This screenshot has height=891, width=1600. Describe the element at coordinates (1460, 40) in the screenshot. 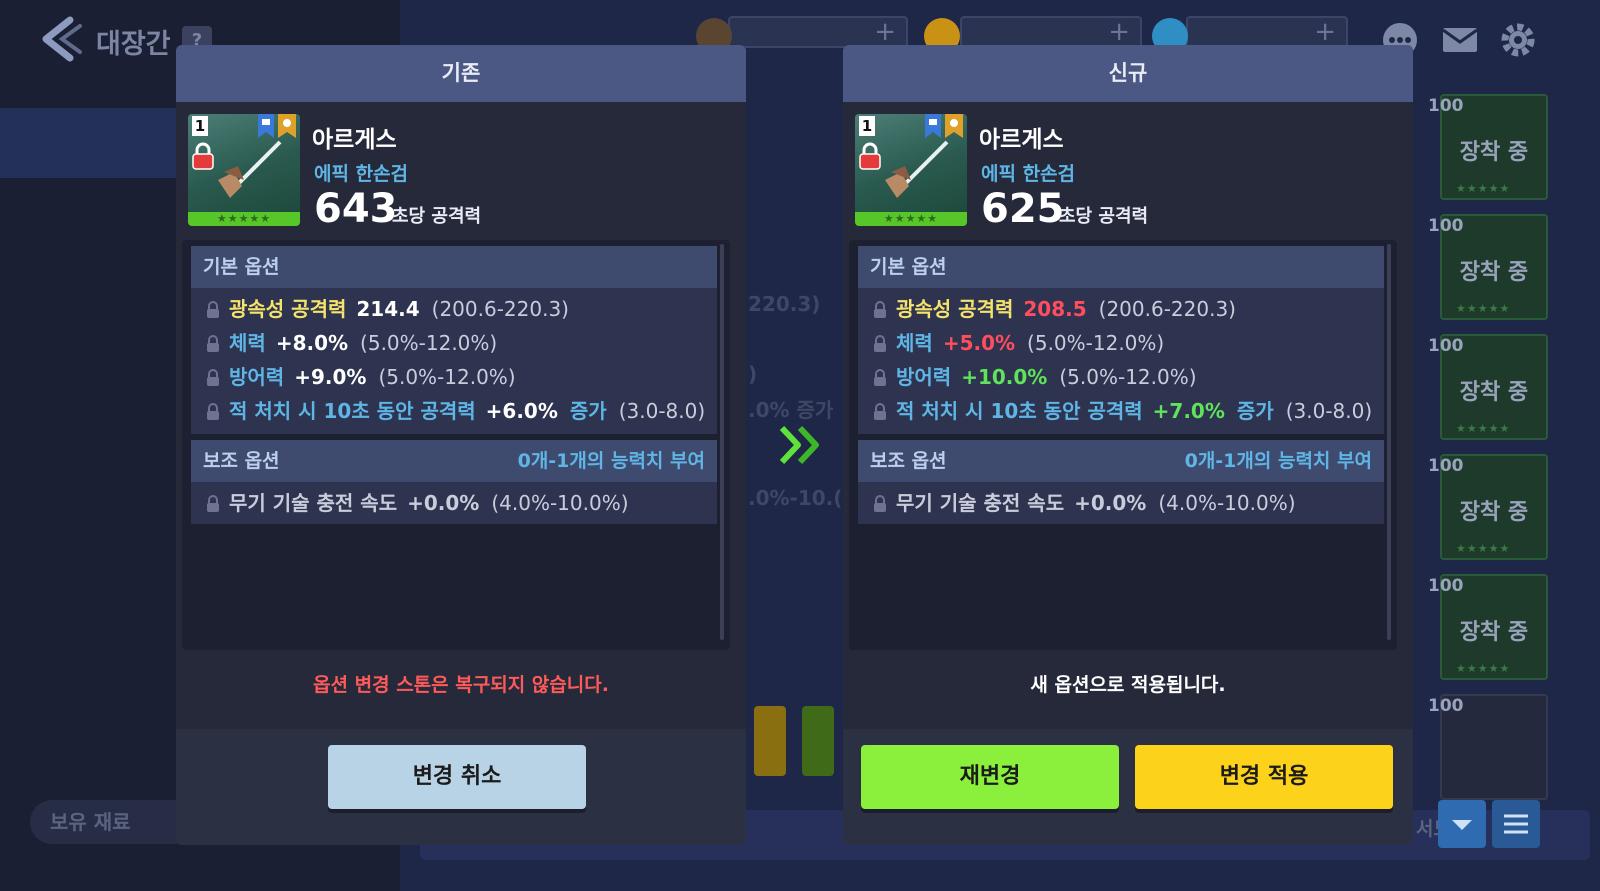

I see `mail-icon` at that location.